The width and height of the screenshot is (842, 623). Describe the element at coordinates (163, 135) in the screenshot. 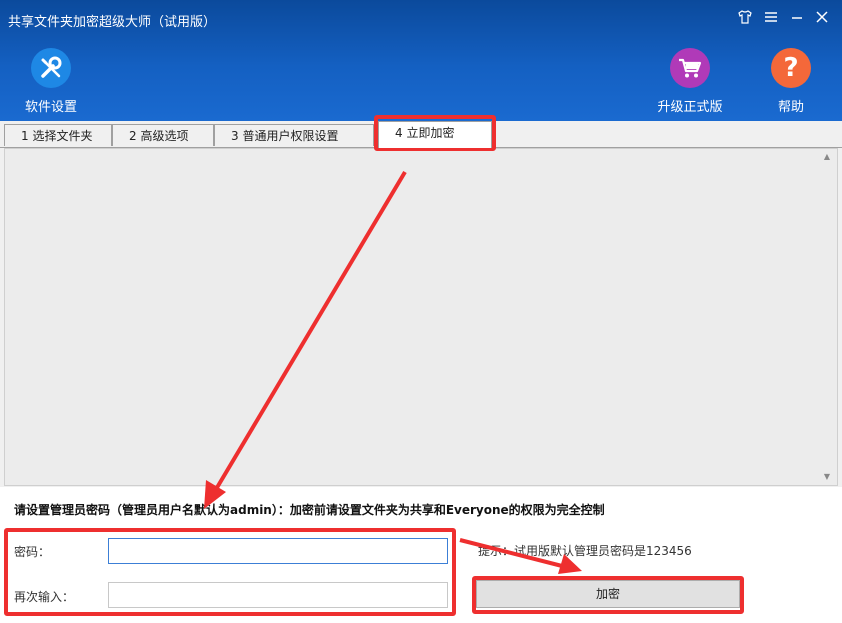

I see `tab-advanced-options: 2 高级选项` at that location.